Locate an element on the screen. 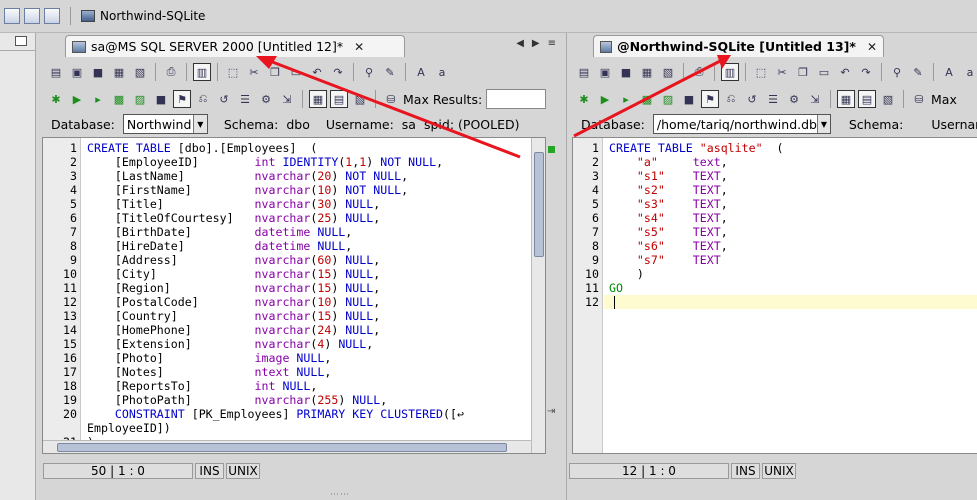  layout-icon is located at coordinates (12, 16).